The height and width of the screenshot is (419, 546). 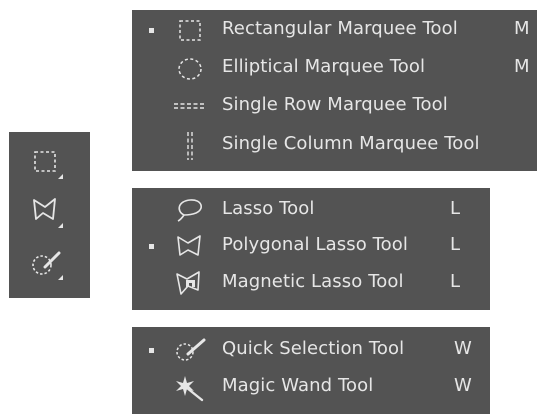 I want to click on single-row-marquee-icon, so click(x=189, y=106).